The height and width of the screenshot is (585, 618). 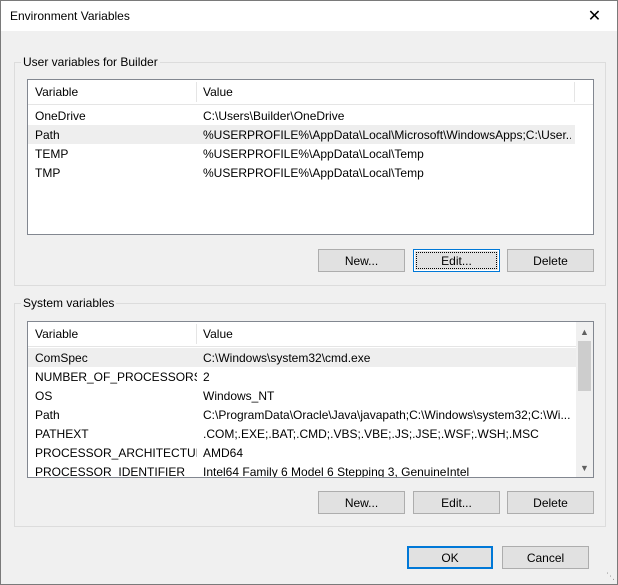 What do you see at coordinates (550, 260) in the screenshot?
I see `user-delete-button: Delete` at bounding box center [550, 260].